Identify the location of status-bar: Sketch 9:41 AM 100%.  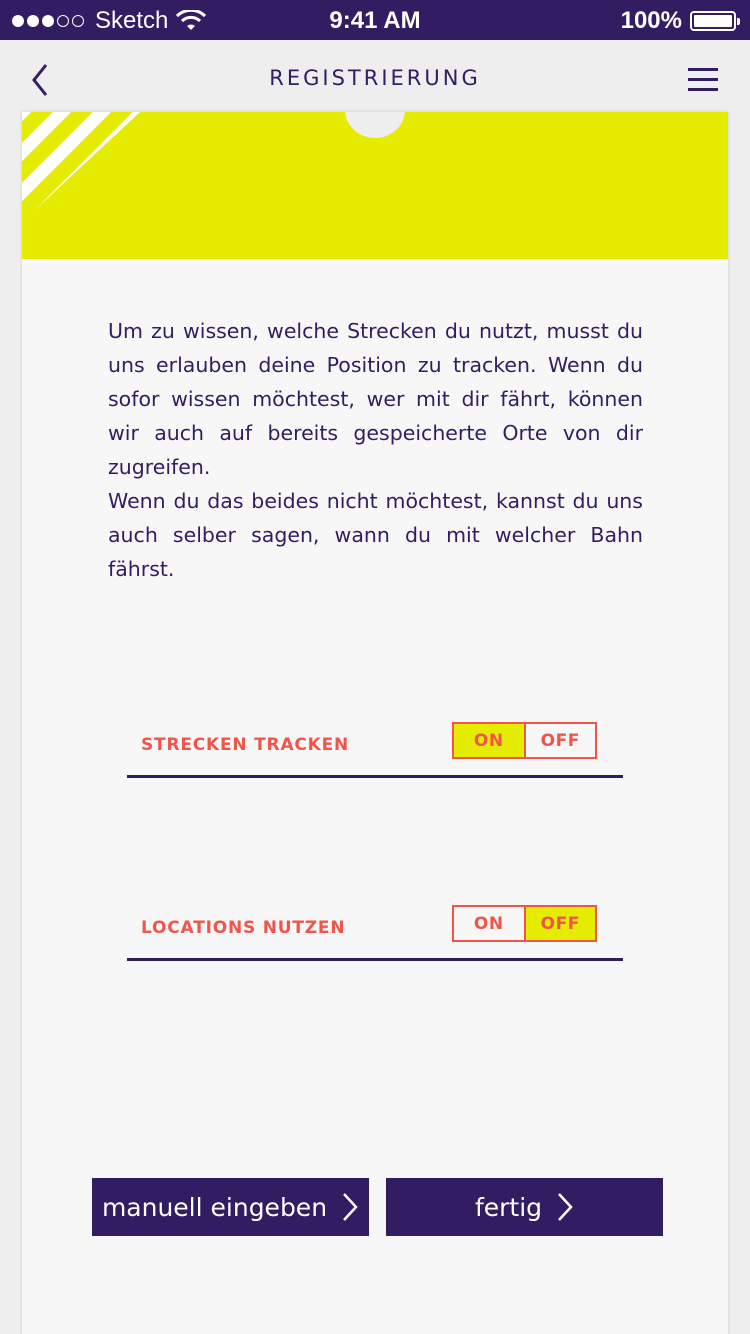
(375, 20).